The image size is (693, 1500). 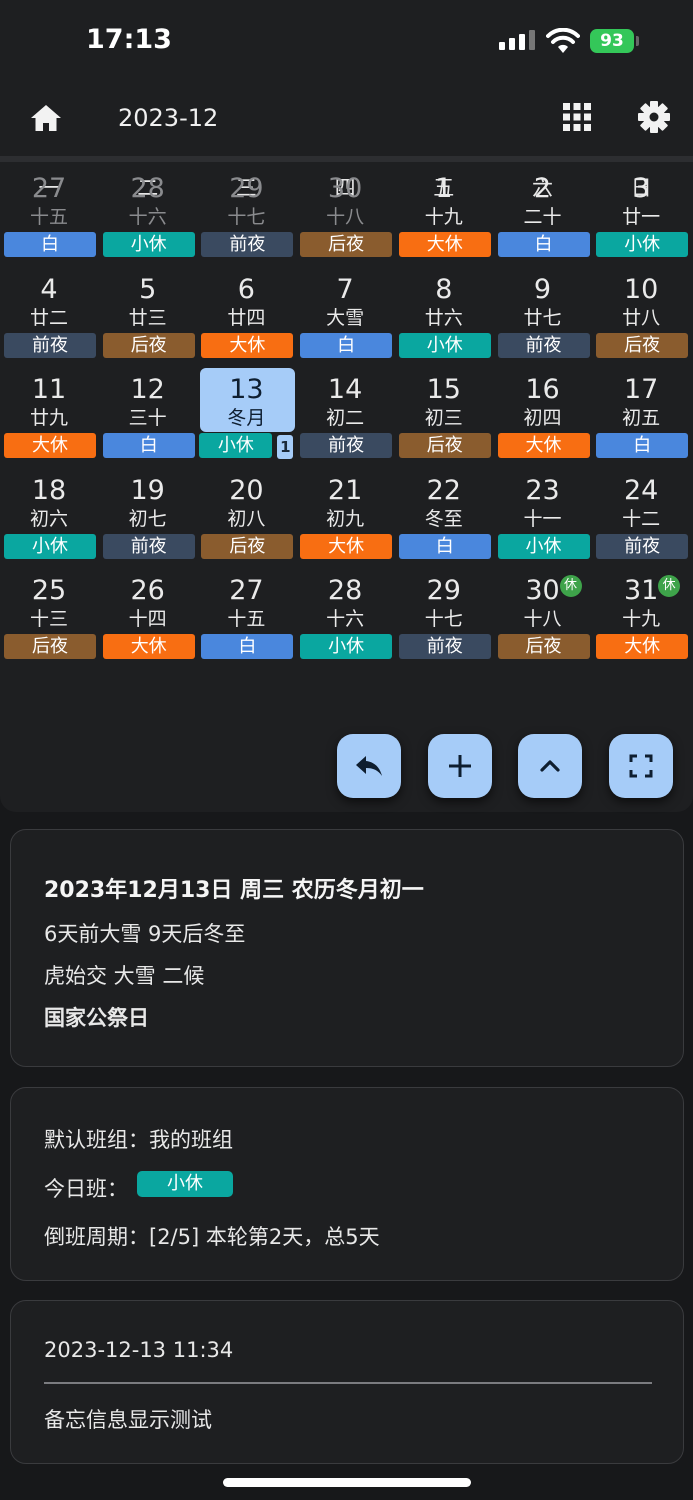 What do you see at coordinates (347, 1482) in the screenshot?
I see `home-indicator` at bounding box center [347, 1482].